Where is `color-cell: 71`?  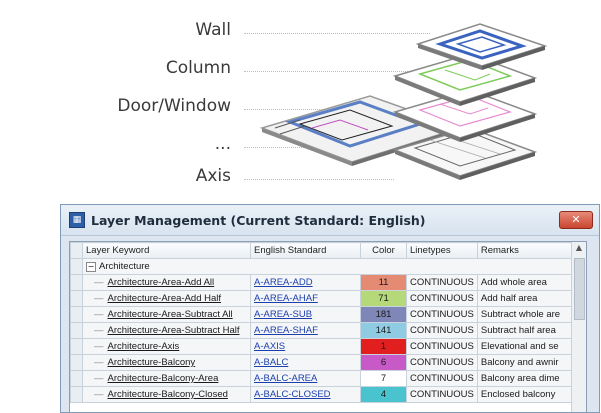 color-cell: 71 is located at coordinates (383, 298).